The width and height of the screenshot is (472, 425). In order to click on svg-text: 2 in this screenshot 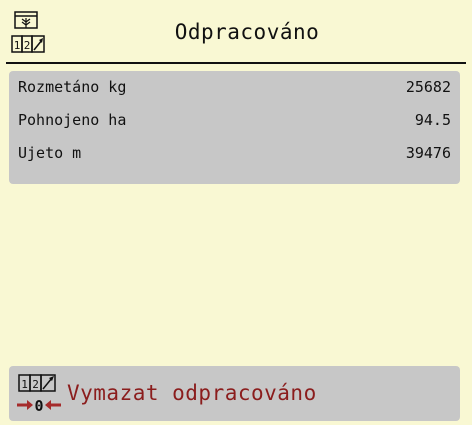, I will do `click(35, 384)`.